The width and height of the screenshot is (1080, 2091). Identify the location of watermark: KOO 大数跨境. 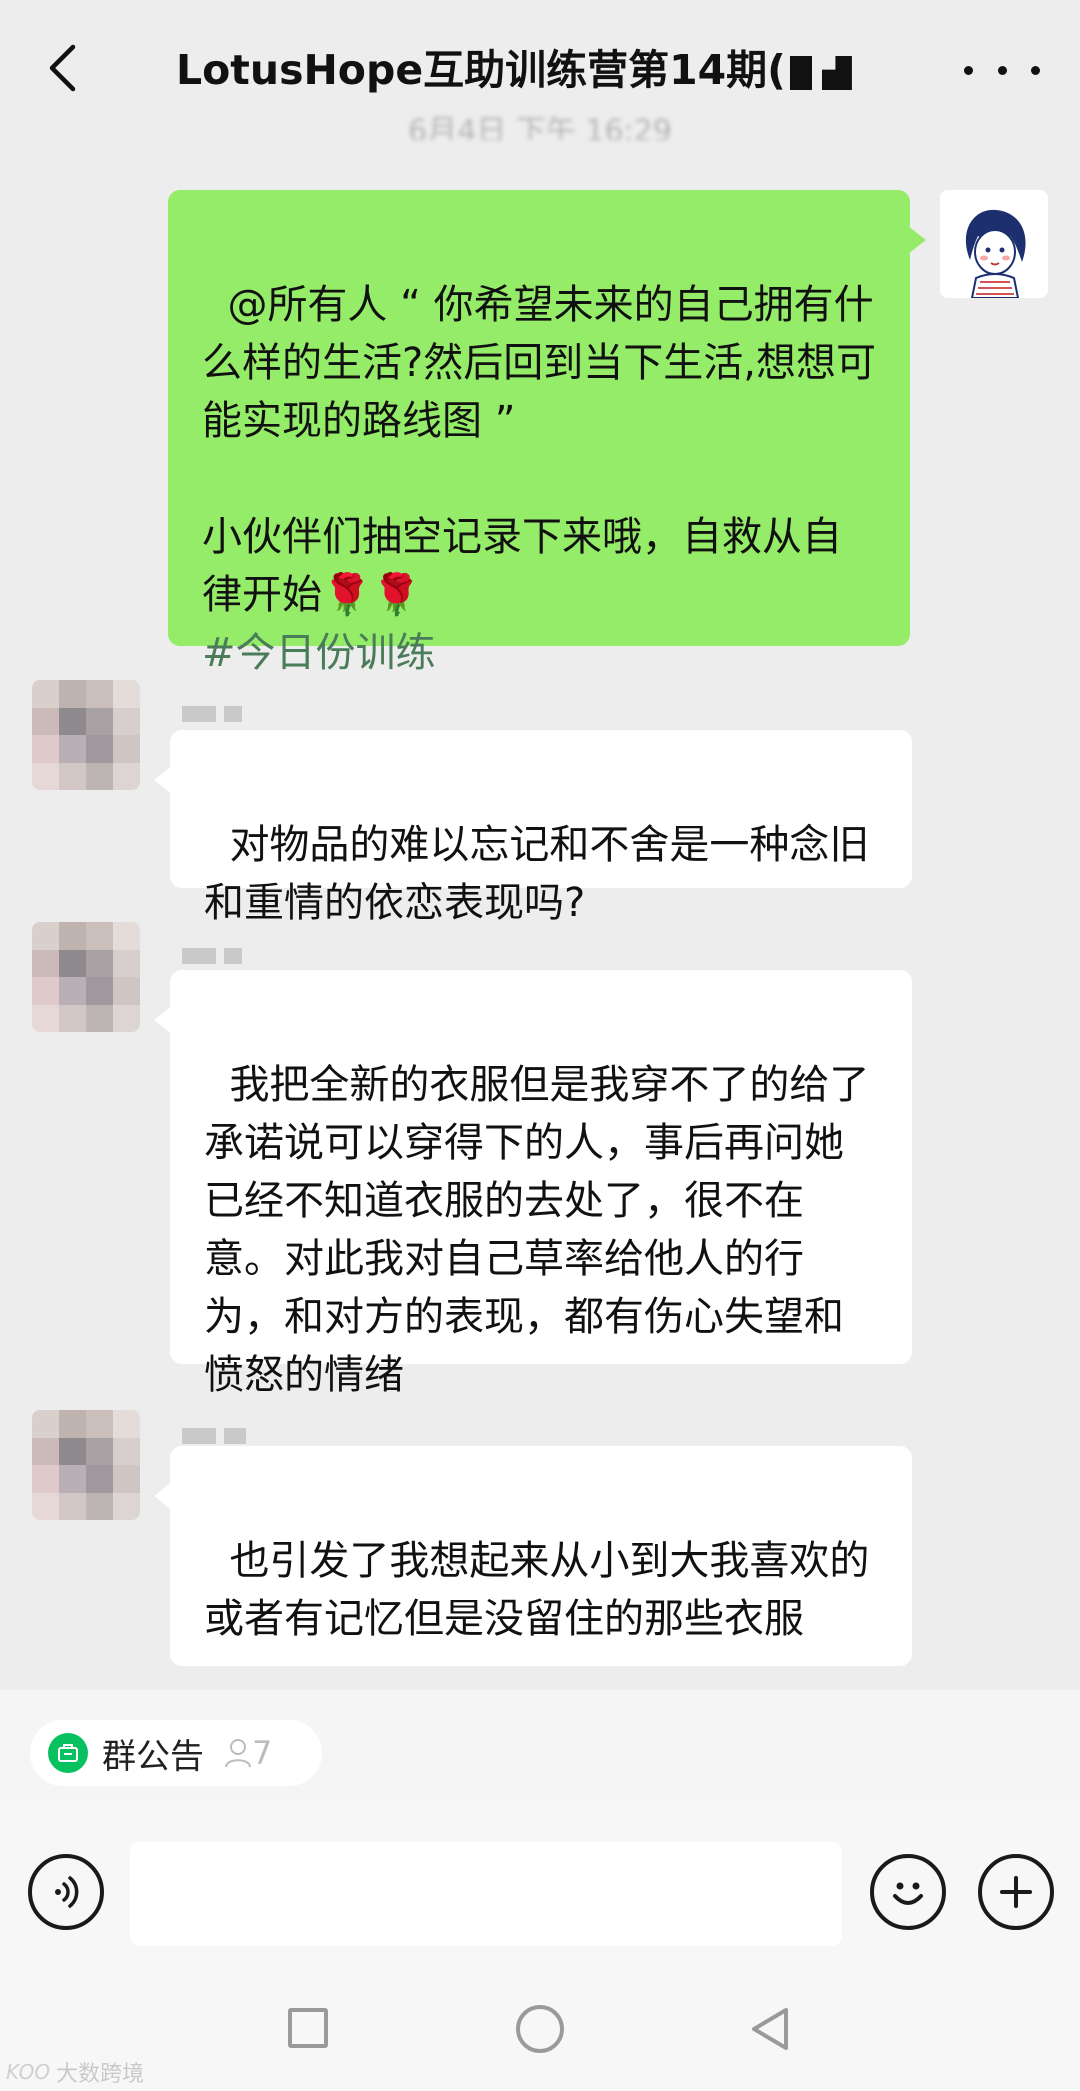
(75, 2072).